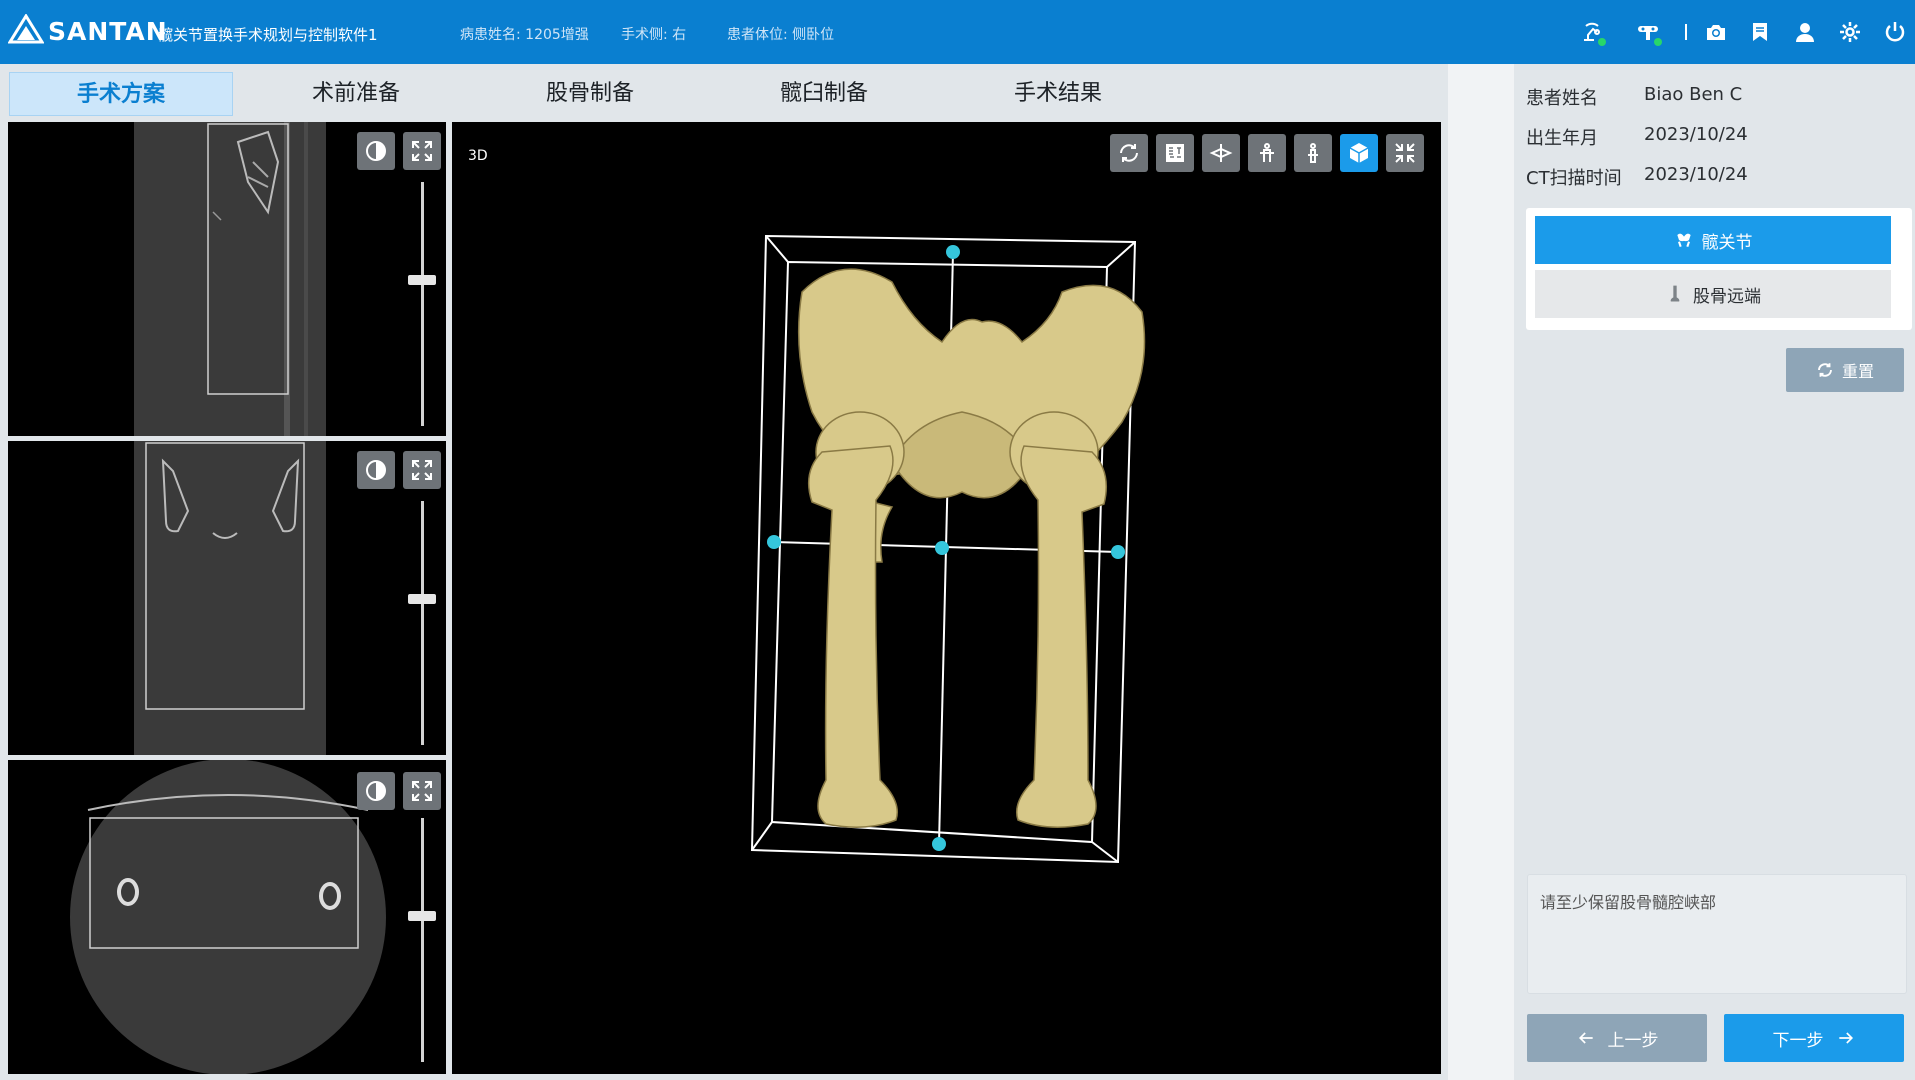  I want to click on distal-femur-label: 股骨远端, so click(1727, 296).